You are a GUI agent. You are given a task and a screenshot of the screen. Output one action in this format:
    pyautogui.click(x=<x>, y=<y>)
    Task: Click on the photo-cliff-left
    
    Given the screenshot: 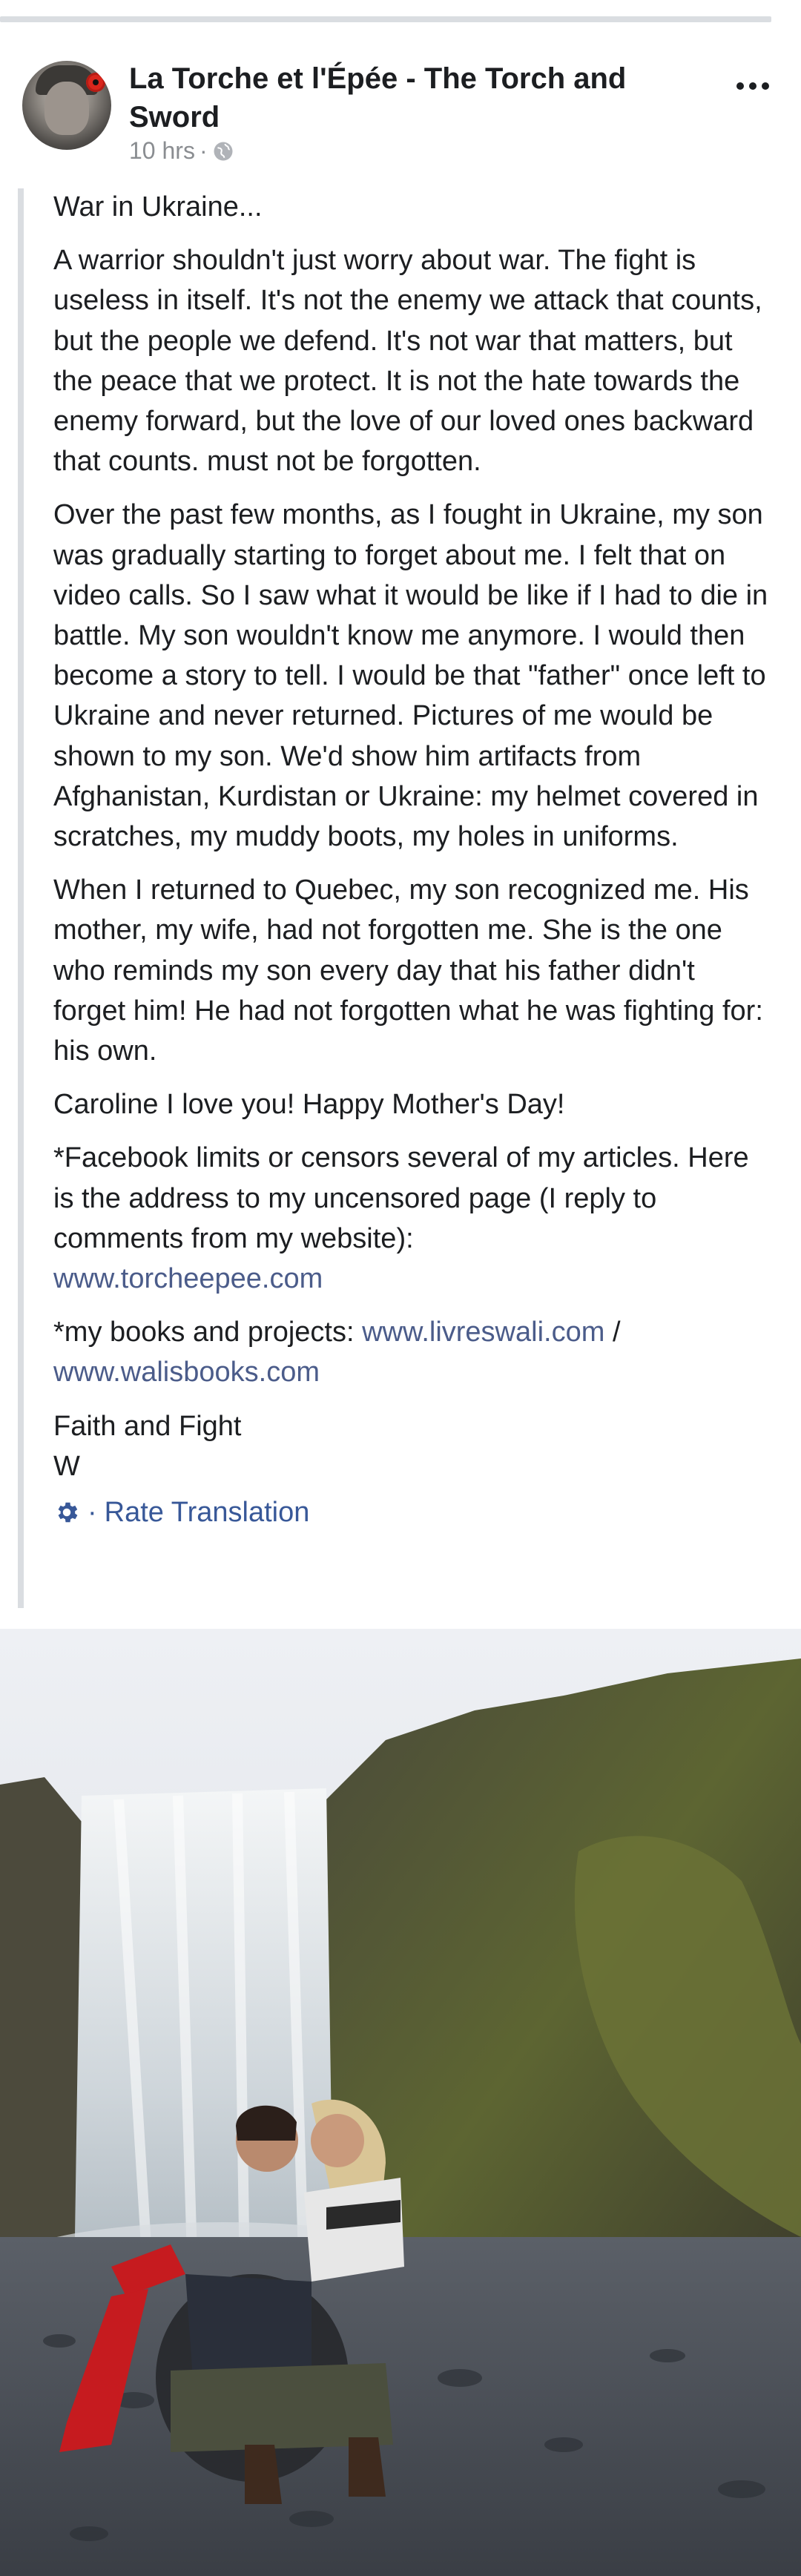 What is the action you would take?
    pyautogui.click(x=41, y=2022)
    